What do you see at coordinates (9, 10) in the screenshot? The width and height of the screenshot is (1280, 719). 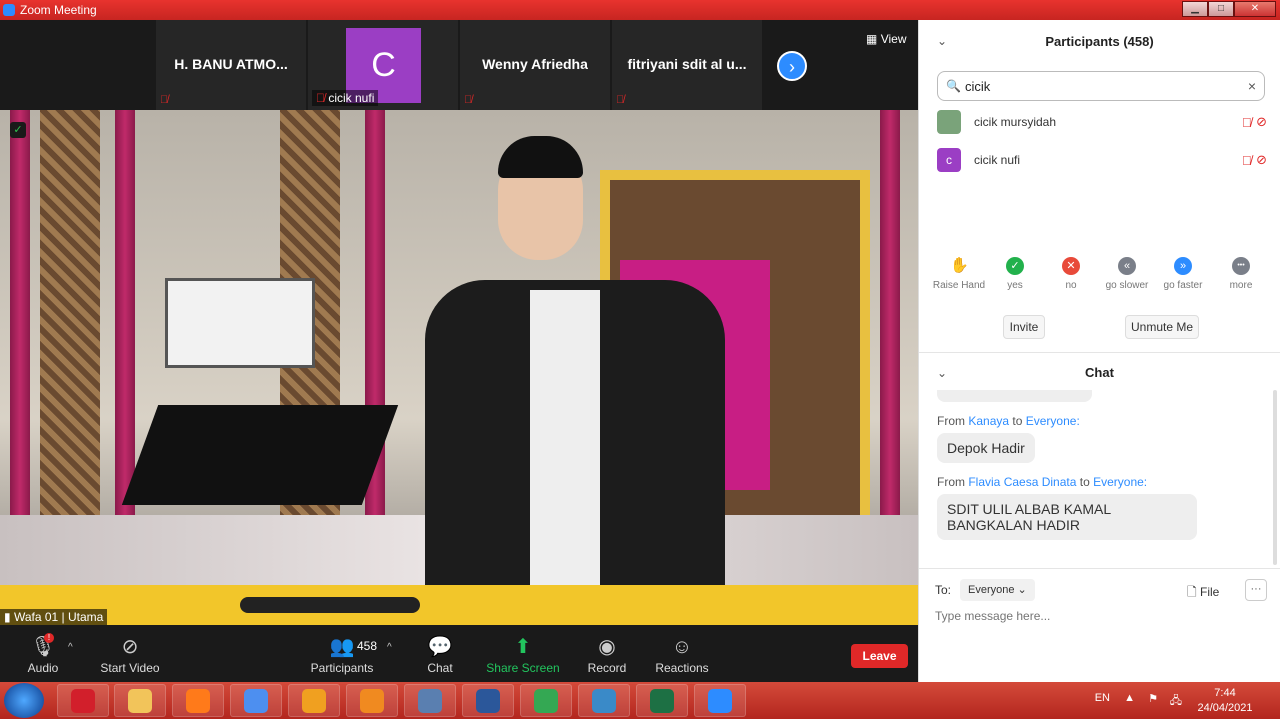 I see `zoom-app-icon` at bounding box center [9, 10].